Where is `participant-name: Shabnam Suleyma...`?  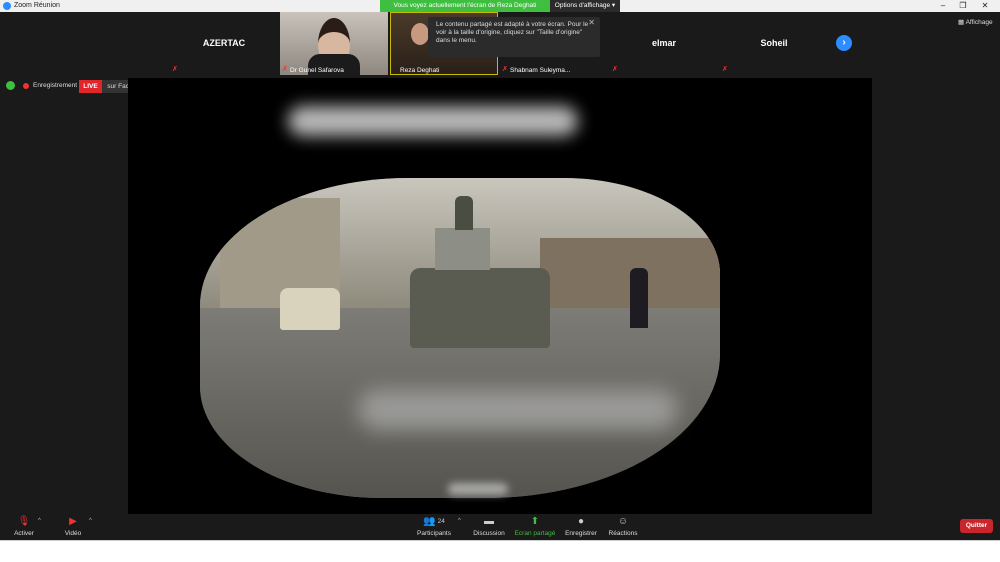
participant-name: Shabnam Suleyma... is located at coordinates (540, 70).